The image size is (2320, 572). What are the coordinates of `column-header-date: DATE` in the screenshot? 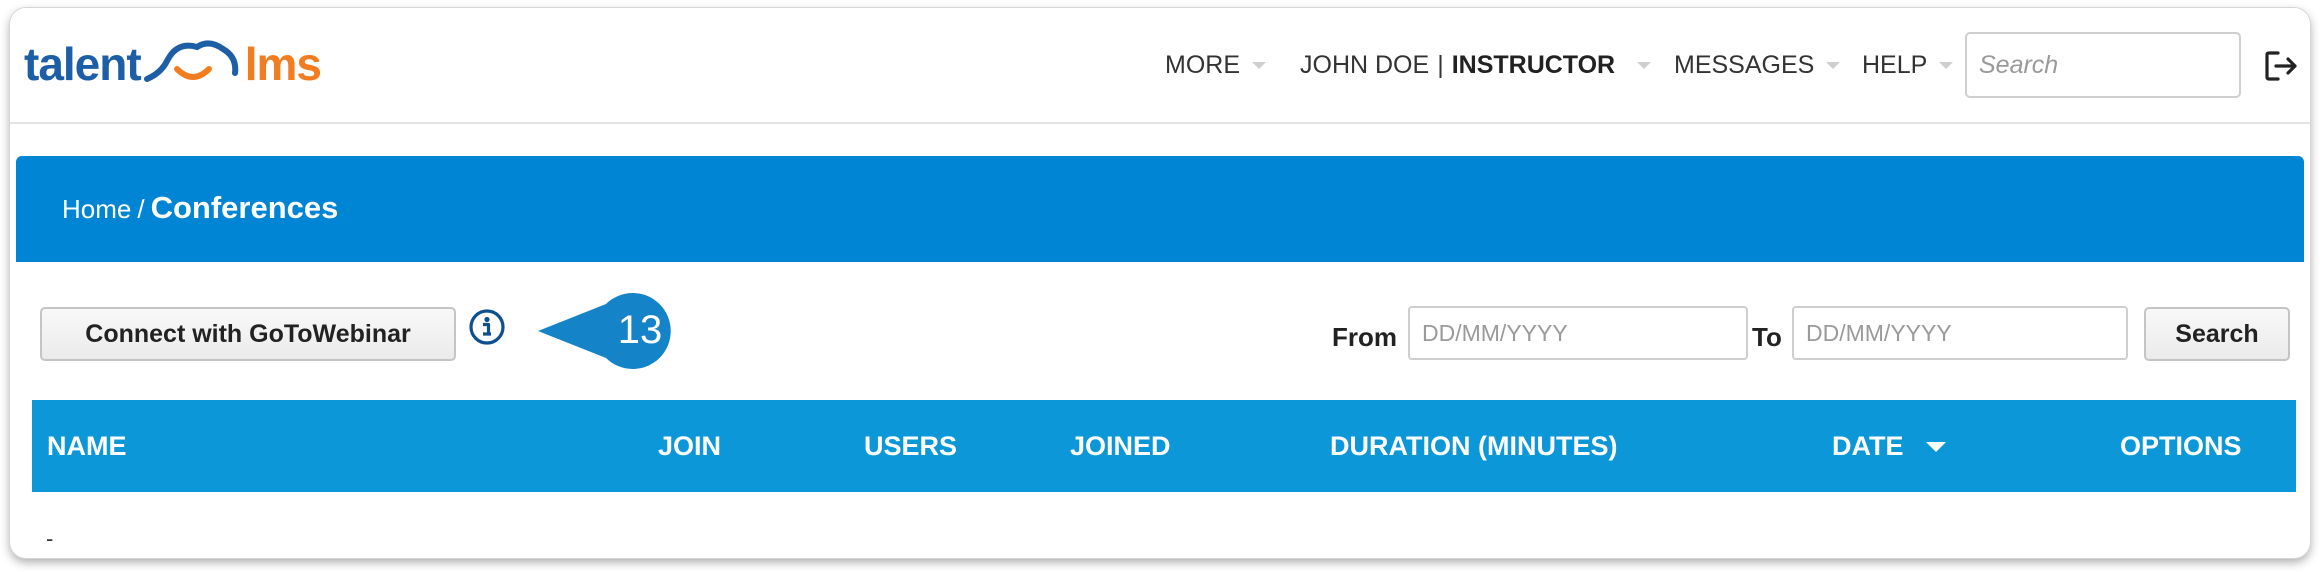 It's located at (1889, 446).